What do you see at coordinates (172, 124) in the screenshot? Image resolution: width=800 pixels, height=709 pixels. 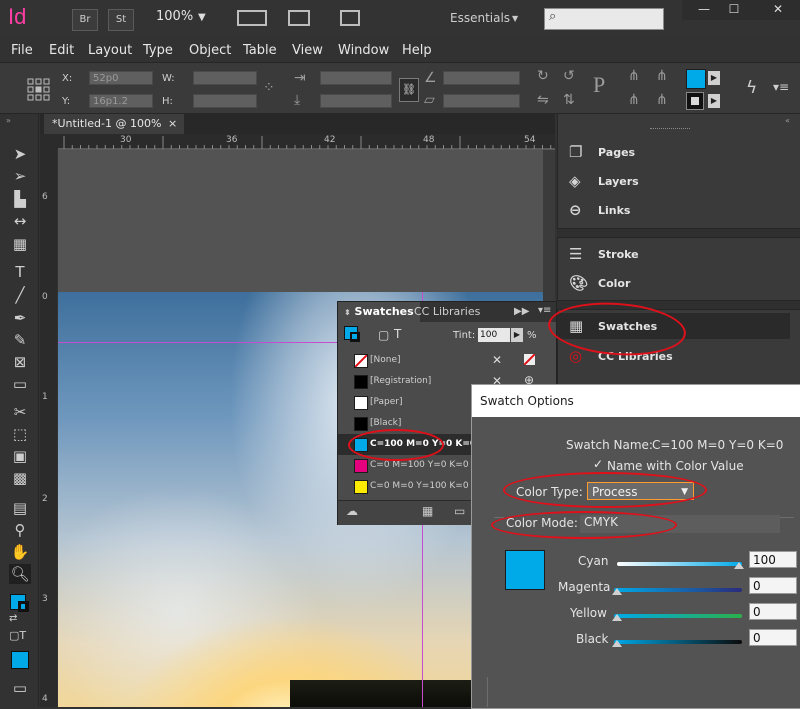 I see `close-document-icon: ×` at bounding box center [172, 124].